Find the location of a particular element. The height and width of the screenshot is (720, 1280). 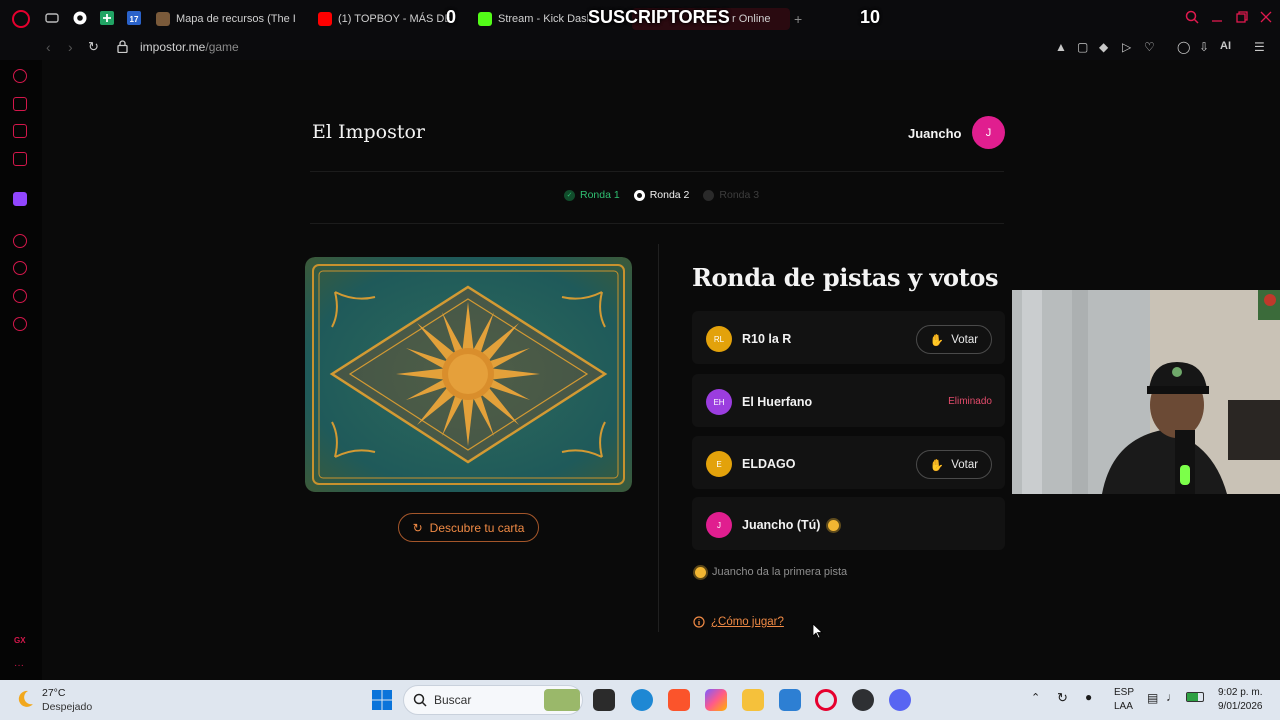

calendar-icon: 17 is located at coordinates (134, 18).